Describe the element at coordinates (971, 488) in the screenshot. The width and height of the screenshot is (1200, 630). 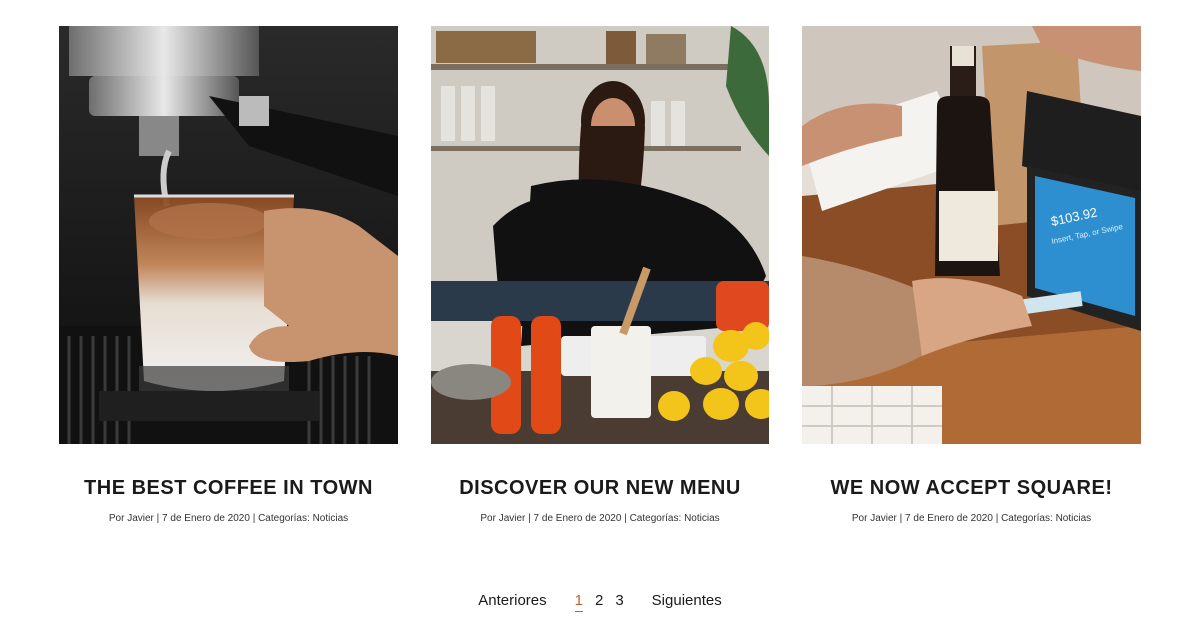
I see `post-title: WE NOW ACCEPT SQUARE!` at that location.